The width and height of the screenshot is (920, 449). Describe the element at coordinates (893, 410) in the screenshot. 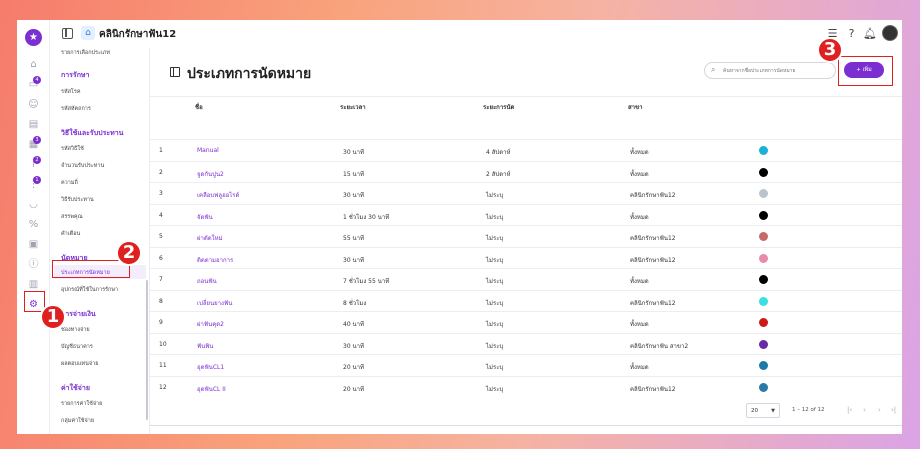

I see `last-page-icon: ›|` at that location.